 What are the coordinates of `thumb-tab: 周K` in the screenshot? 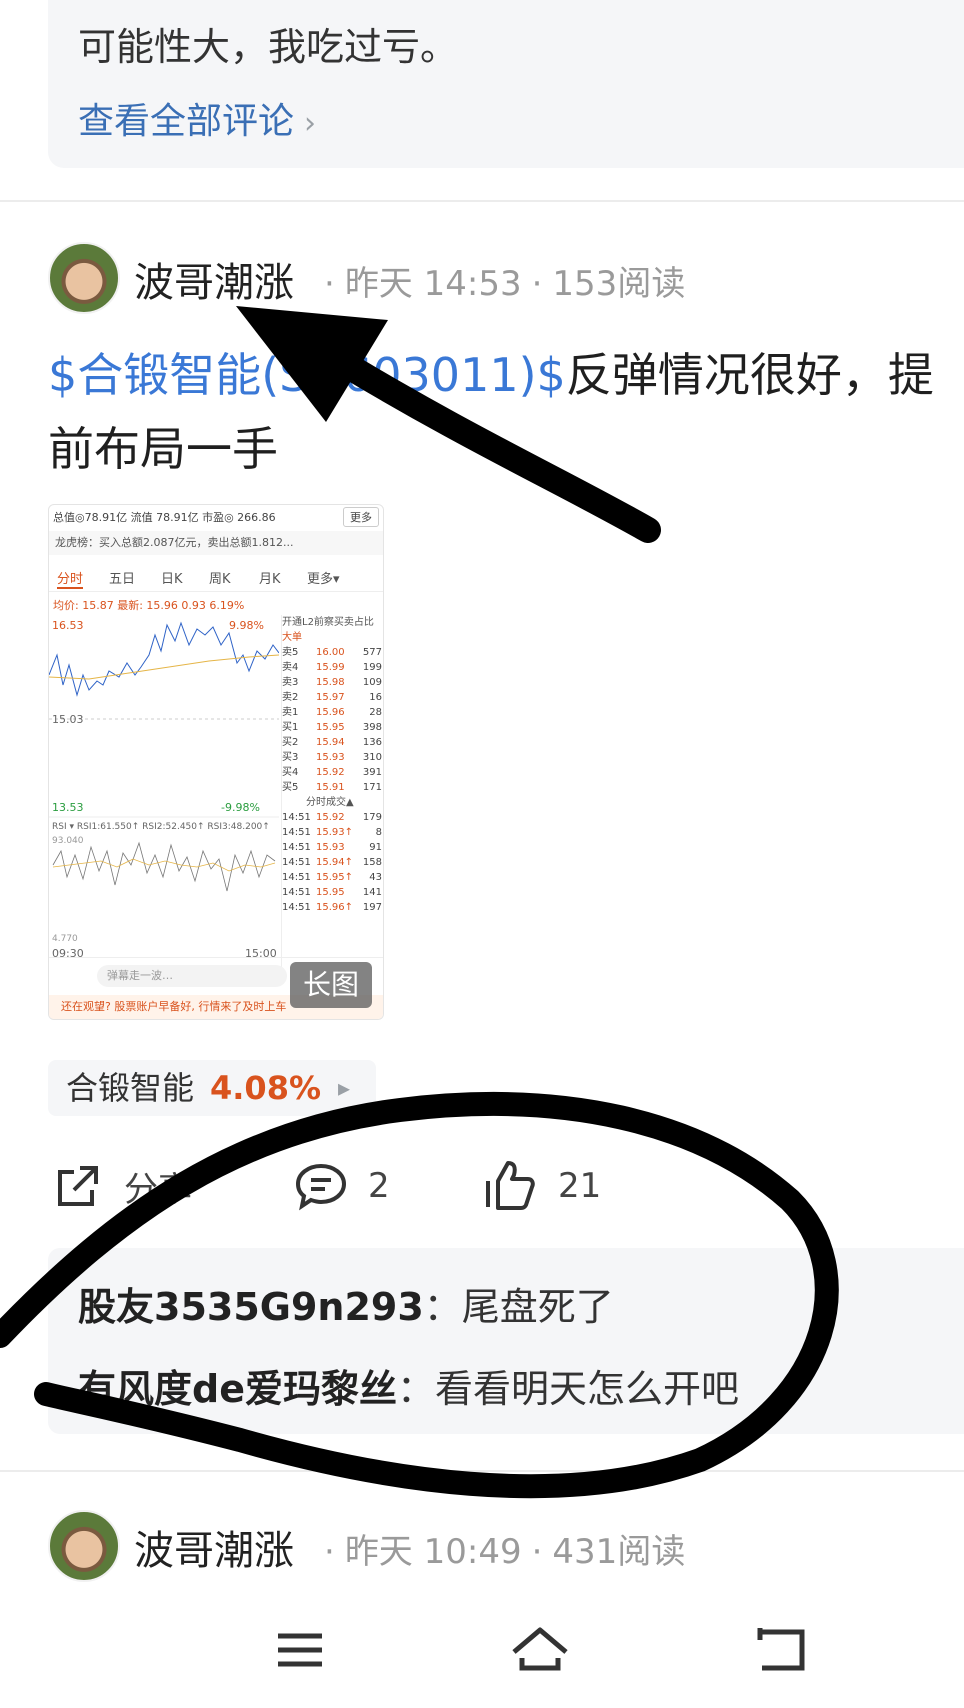 It's located at (220, 579).